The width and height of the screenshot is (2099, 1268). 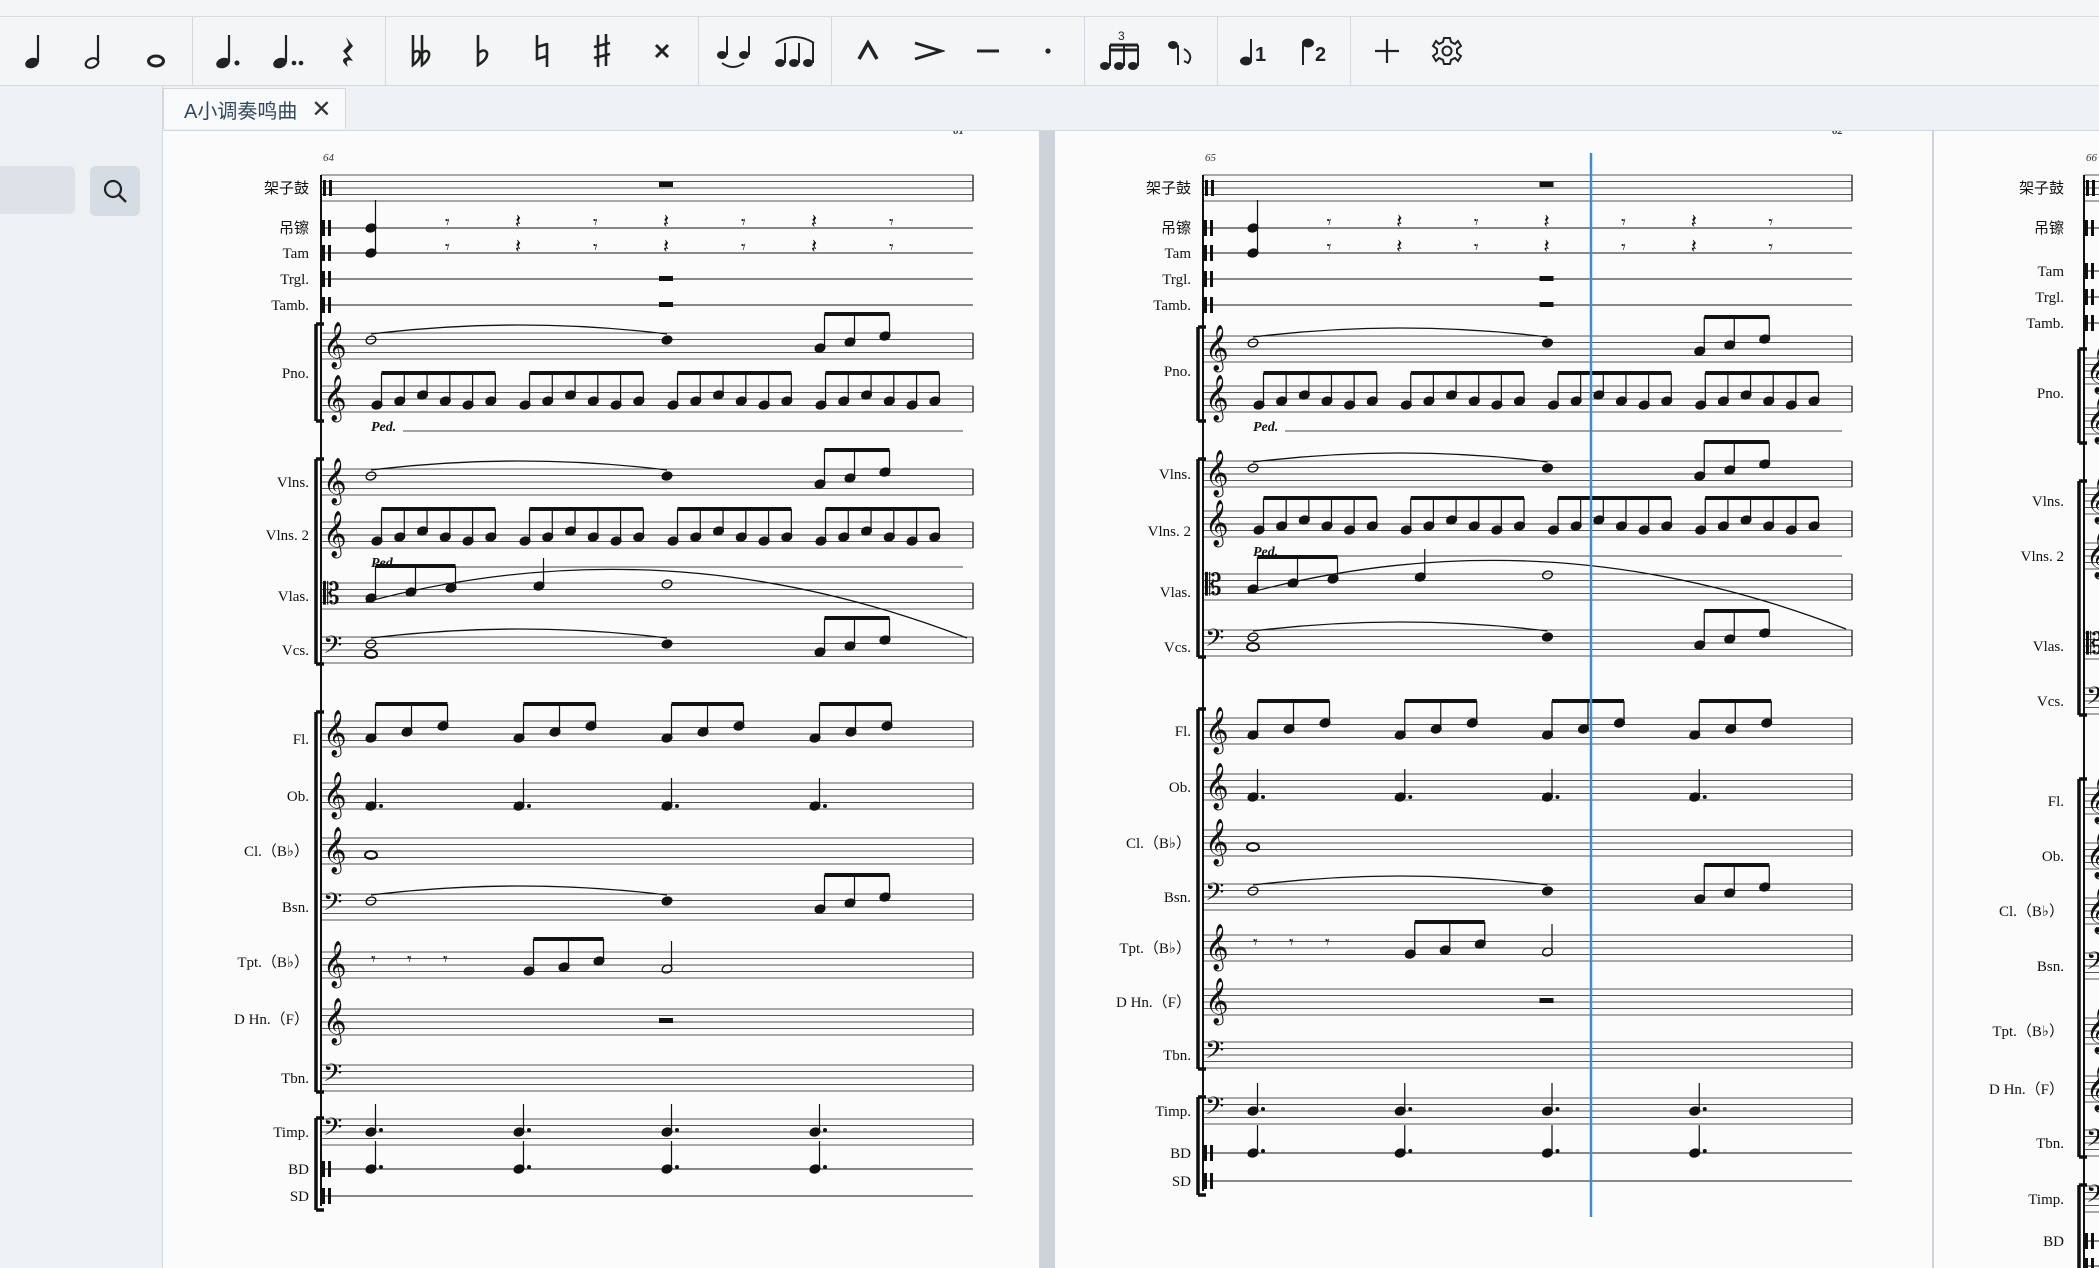 I want to click on pedal-mark: Ped., so click(x=383, y=427).